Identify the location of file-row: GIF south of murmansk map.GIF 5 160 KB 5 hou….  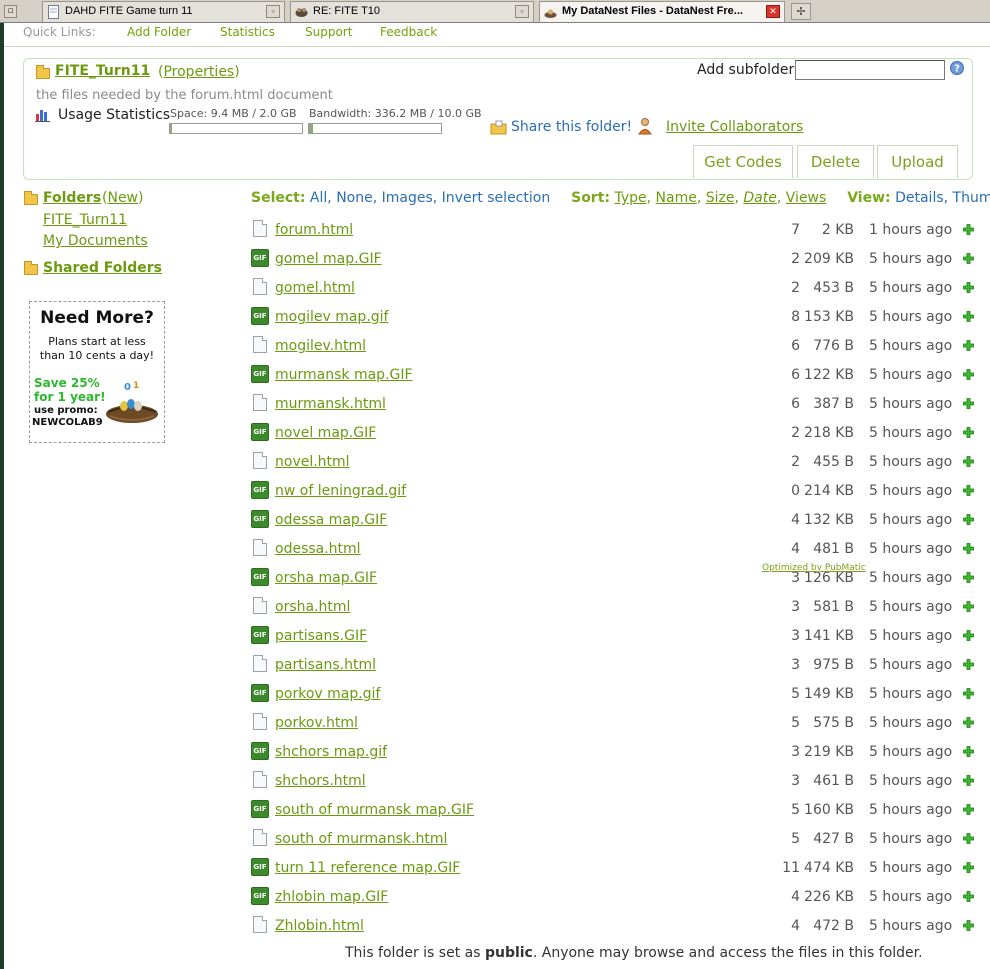
(613, 811).